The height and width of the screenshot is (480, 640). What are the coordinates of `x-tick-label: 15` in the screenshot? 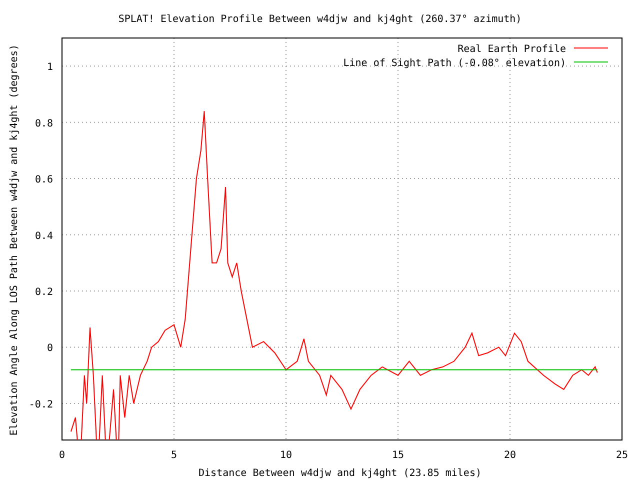 It's located at (398, 455).